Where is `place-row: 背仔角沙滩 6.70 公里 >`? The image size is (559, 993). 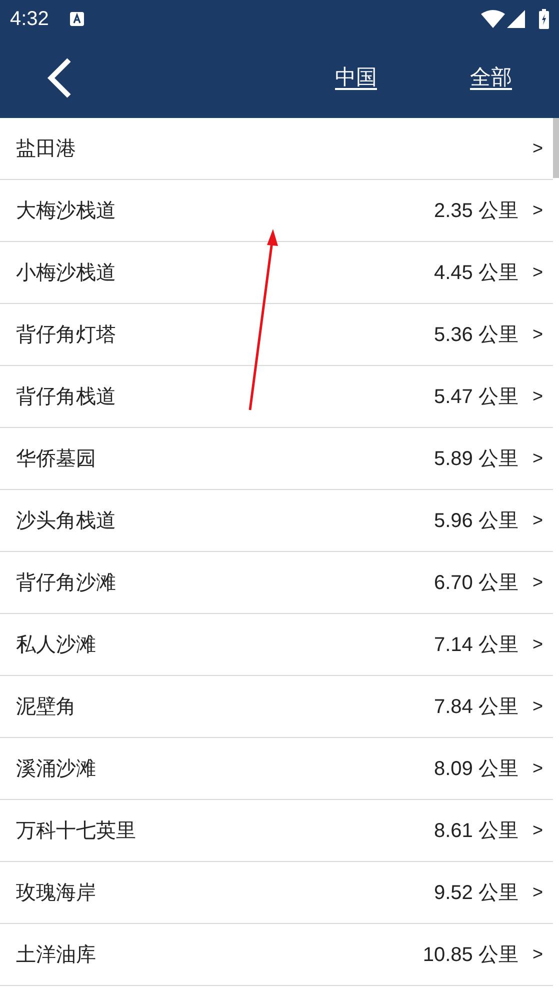
place-row: 背仔角沙滩 6.70 公里 > is located at coordinates (276, 583).